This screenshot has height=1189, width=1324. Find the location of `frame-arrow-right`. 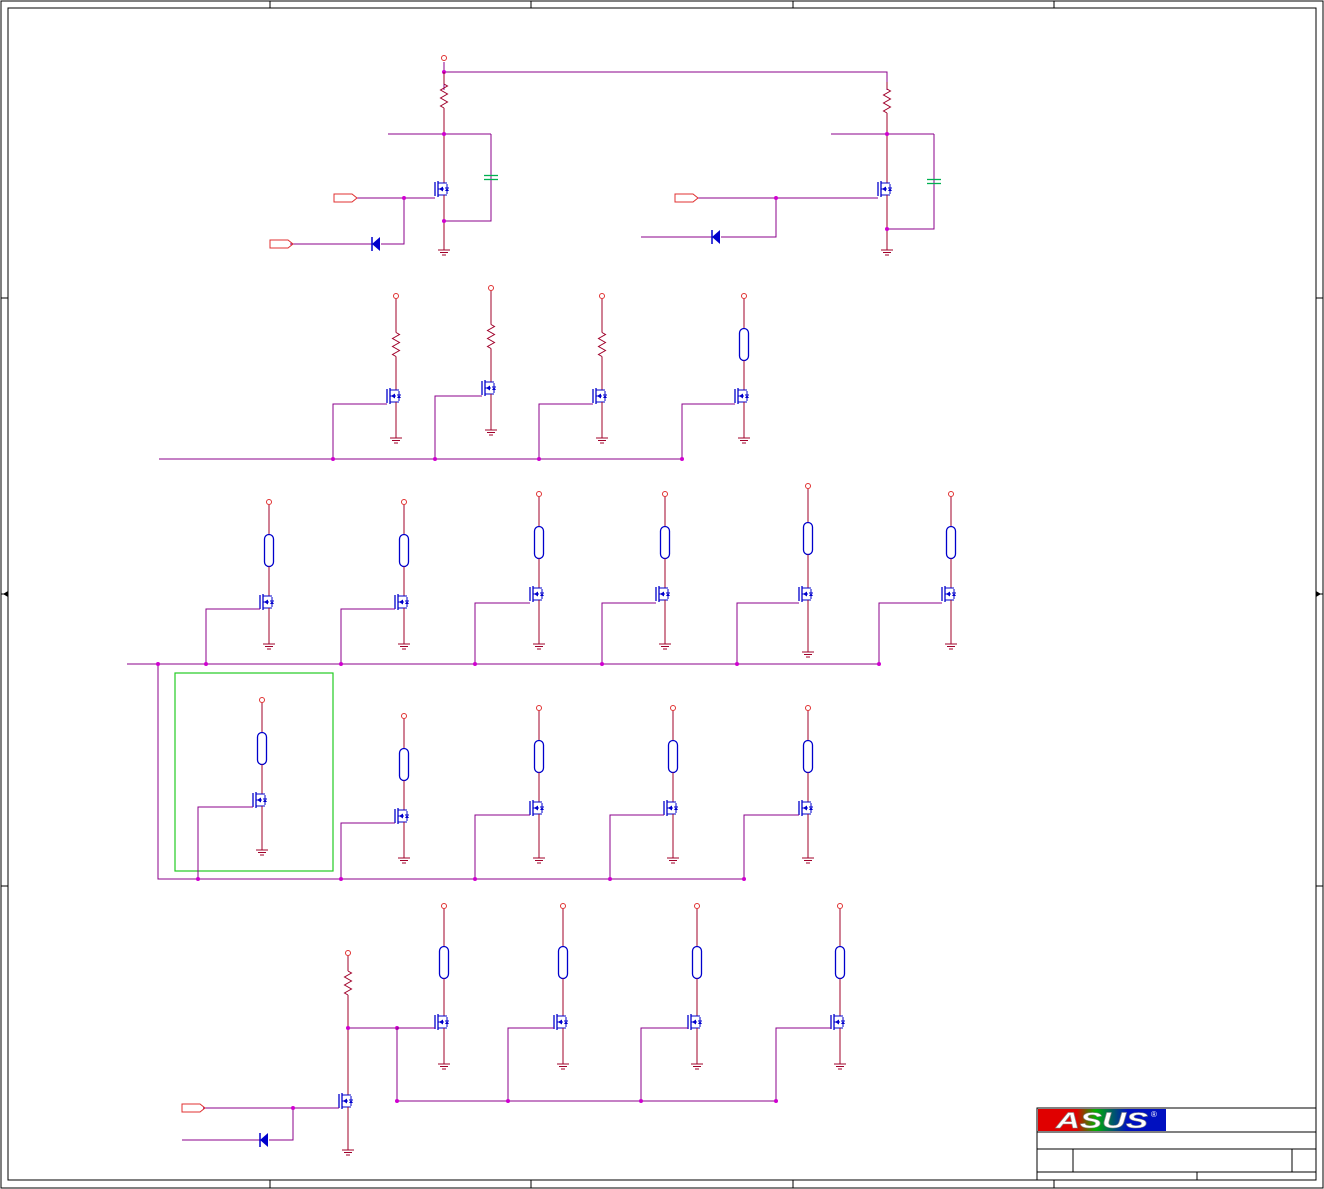

frame-arrow-right is located at coordinates (1318, 594).